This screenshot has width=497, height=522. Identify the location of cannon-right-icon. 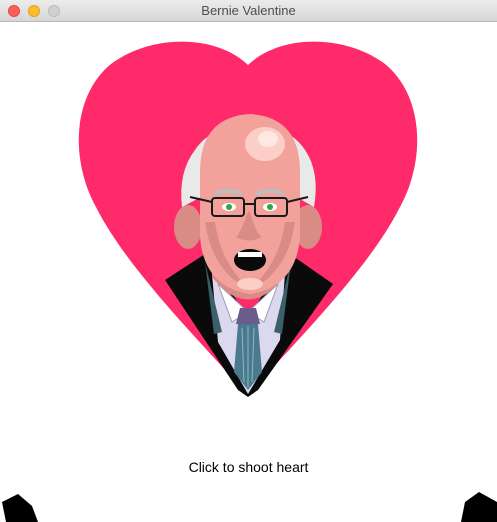
(479, 507).